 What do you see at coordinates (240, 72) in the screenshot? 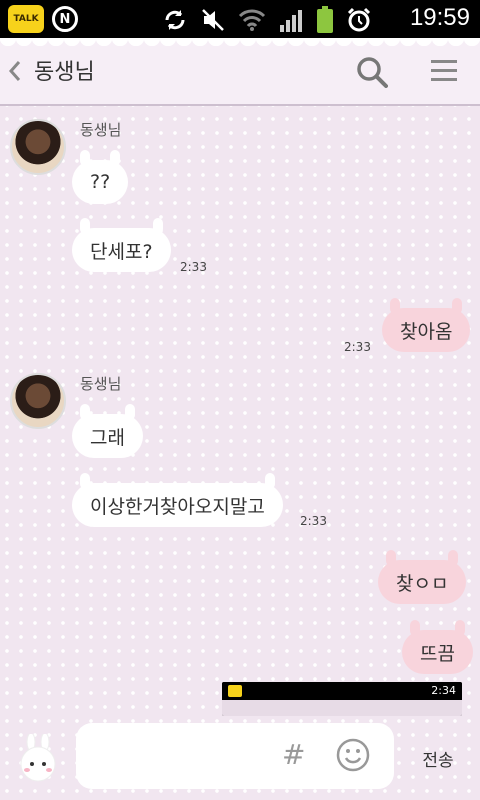
I see `chat-header: 동생님` at bounding box center [240, 72].